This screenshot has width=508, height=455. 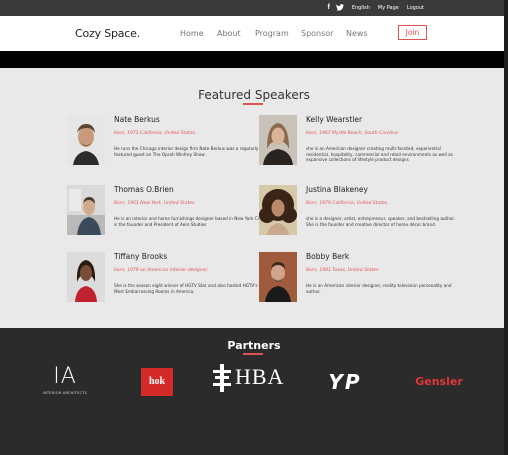 What do you see at coordinates (329, 7) in the screenshot?
I see `facebook-icon: f` at bounding box center [329, 7].